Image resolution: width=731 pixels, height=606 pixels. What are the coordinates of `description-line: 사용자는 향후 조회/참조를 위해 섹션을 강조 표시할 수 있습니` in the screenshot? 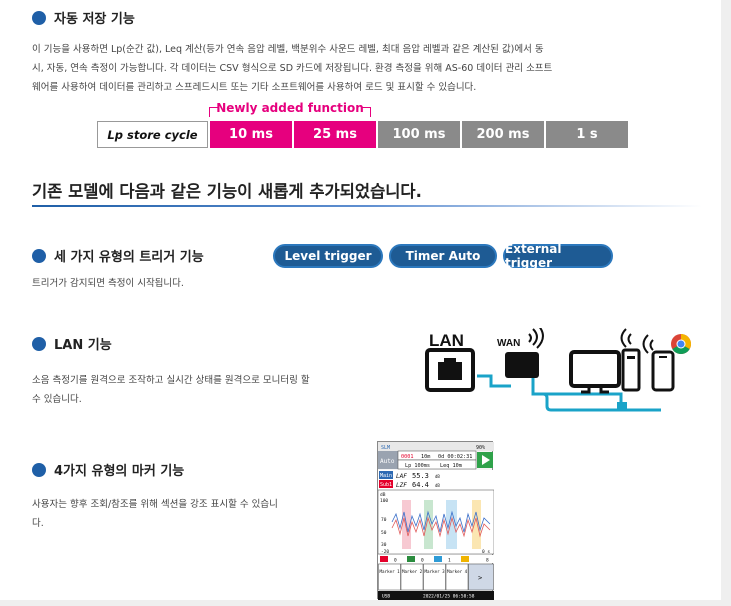 It's located at (155, 504).